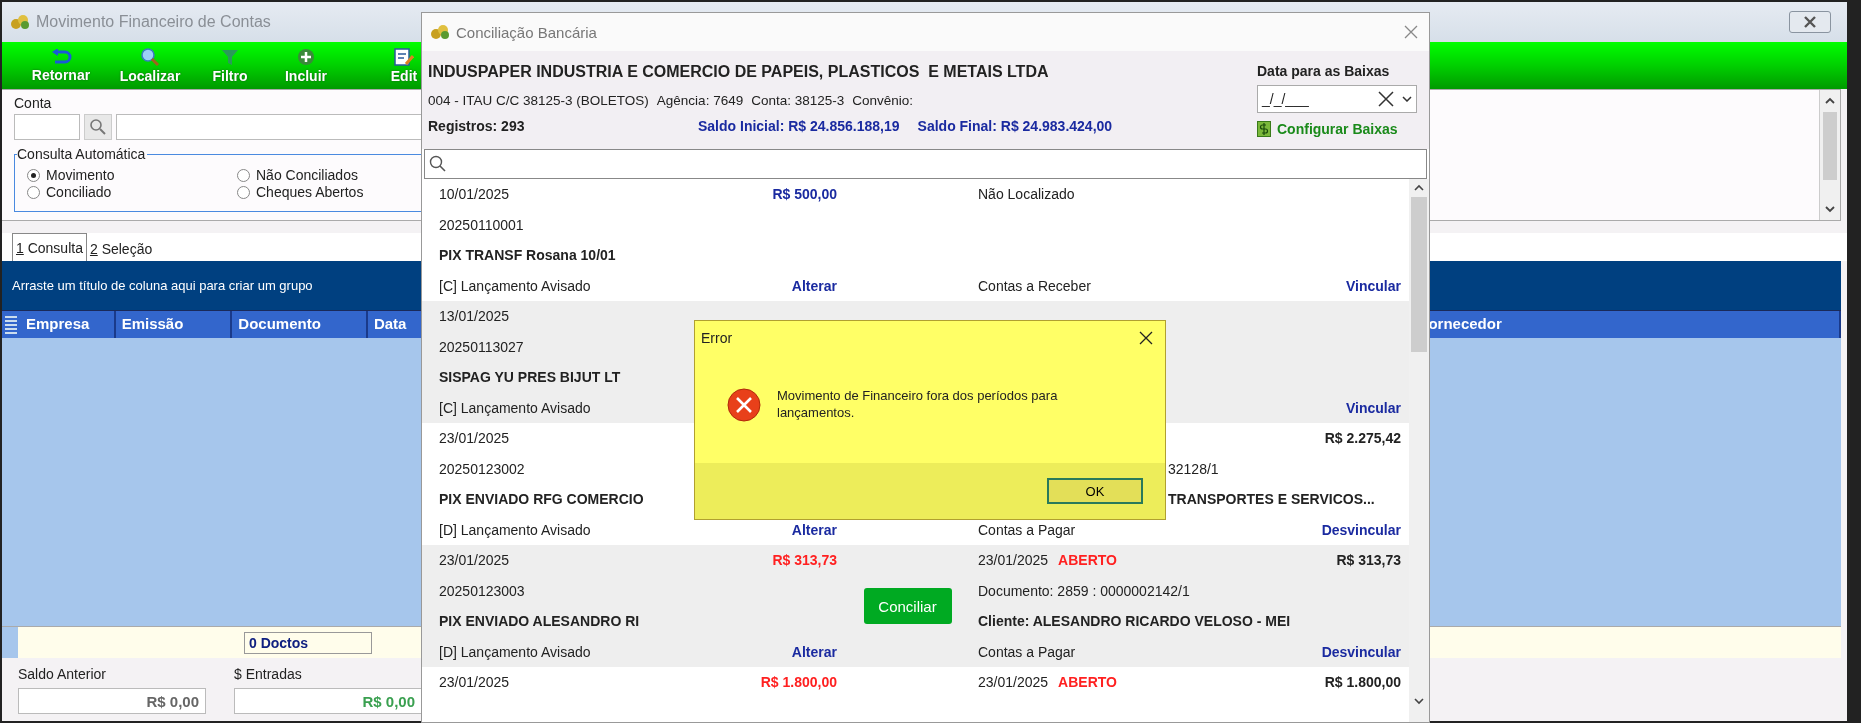  I want to click on radio-option: Não Conciliados, so click(297, 175).